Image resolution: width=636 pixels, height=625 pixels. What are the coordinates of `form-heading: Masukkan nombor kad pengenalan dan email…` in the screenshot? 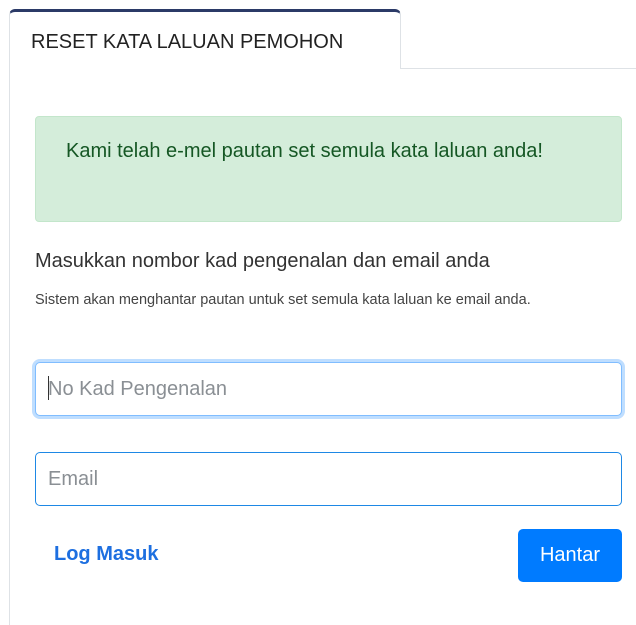 It's located at (262, 261).